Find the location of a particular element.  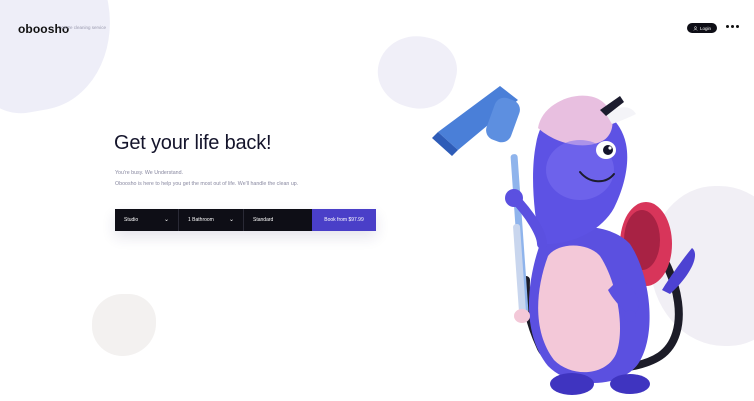

clean-type-value: Standard is located at coordinates (263, 220).